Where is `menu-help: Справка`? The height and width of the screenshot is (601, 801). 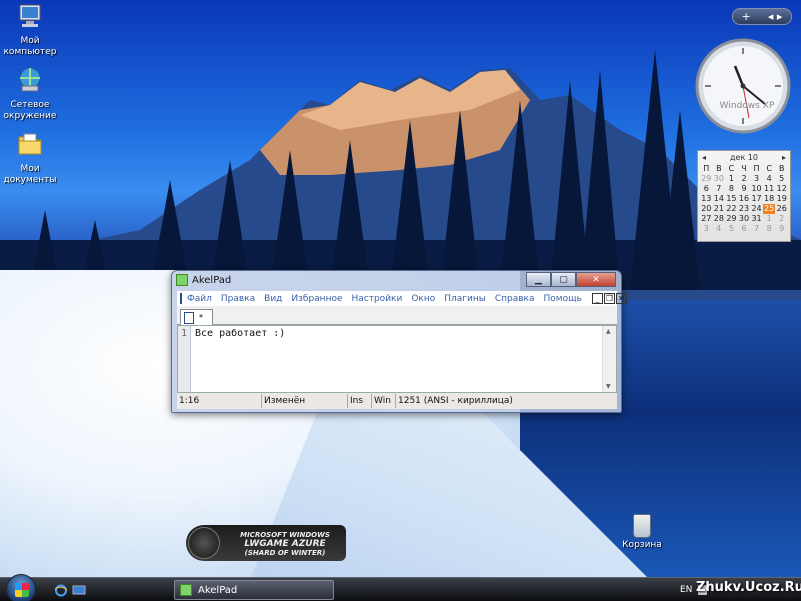
menu-help: Справка is located at coordinates (515, 299).